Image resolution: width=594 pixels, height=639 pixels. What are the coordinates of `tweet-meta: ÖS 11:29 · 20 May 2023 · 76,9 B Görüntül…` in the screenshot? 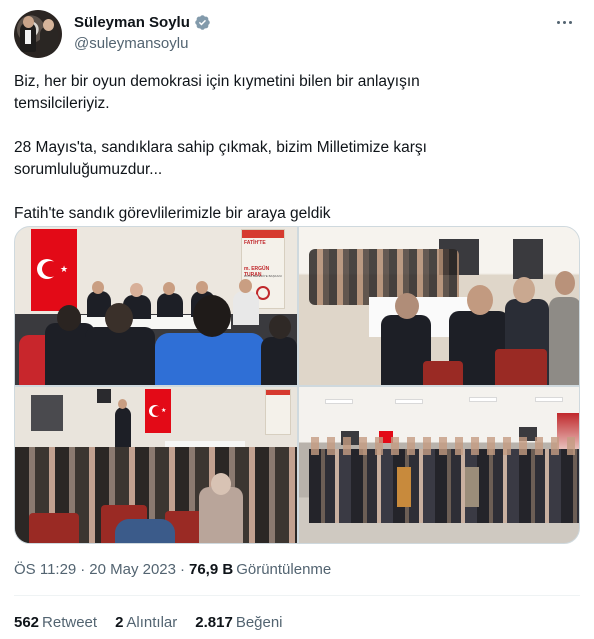 It's located at (173, 569).